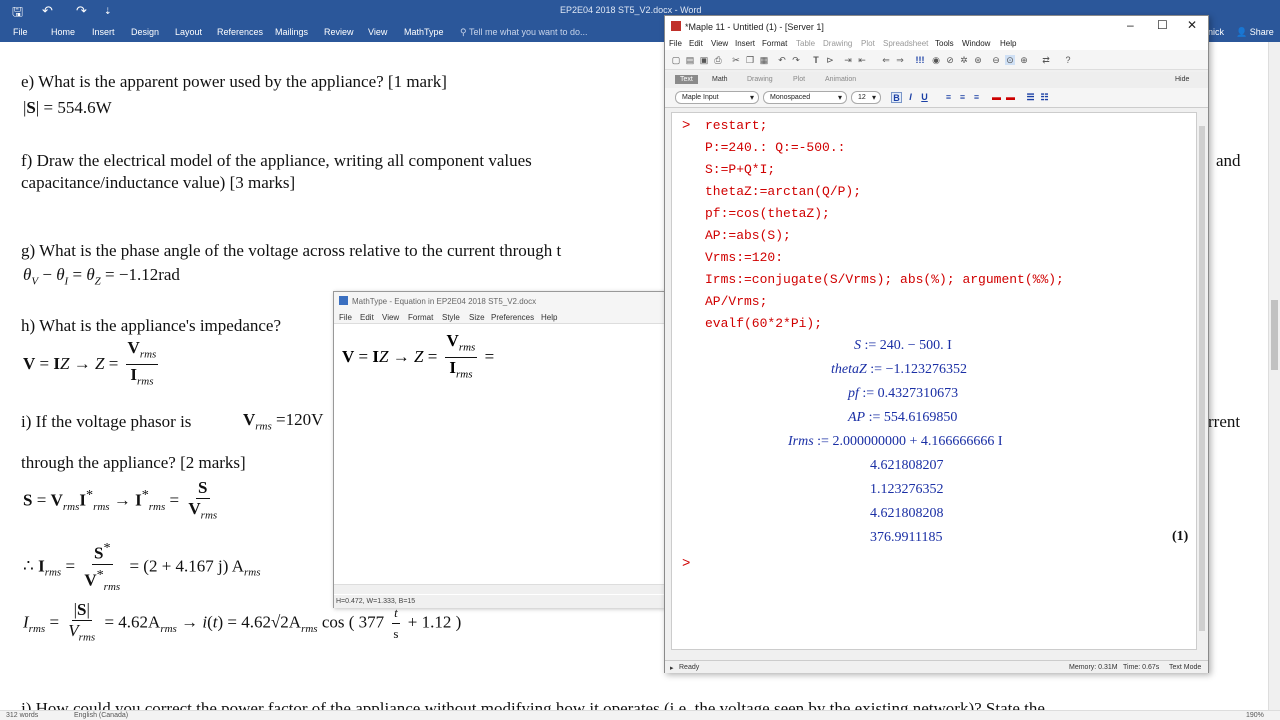  What do you see at coordinates (805, 43) in the screenshot?
I see `maple-menu-table: Table` at bounding box center [805, 43].